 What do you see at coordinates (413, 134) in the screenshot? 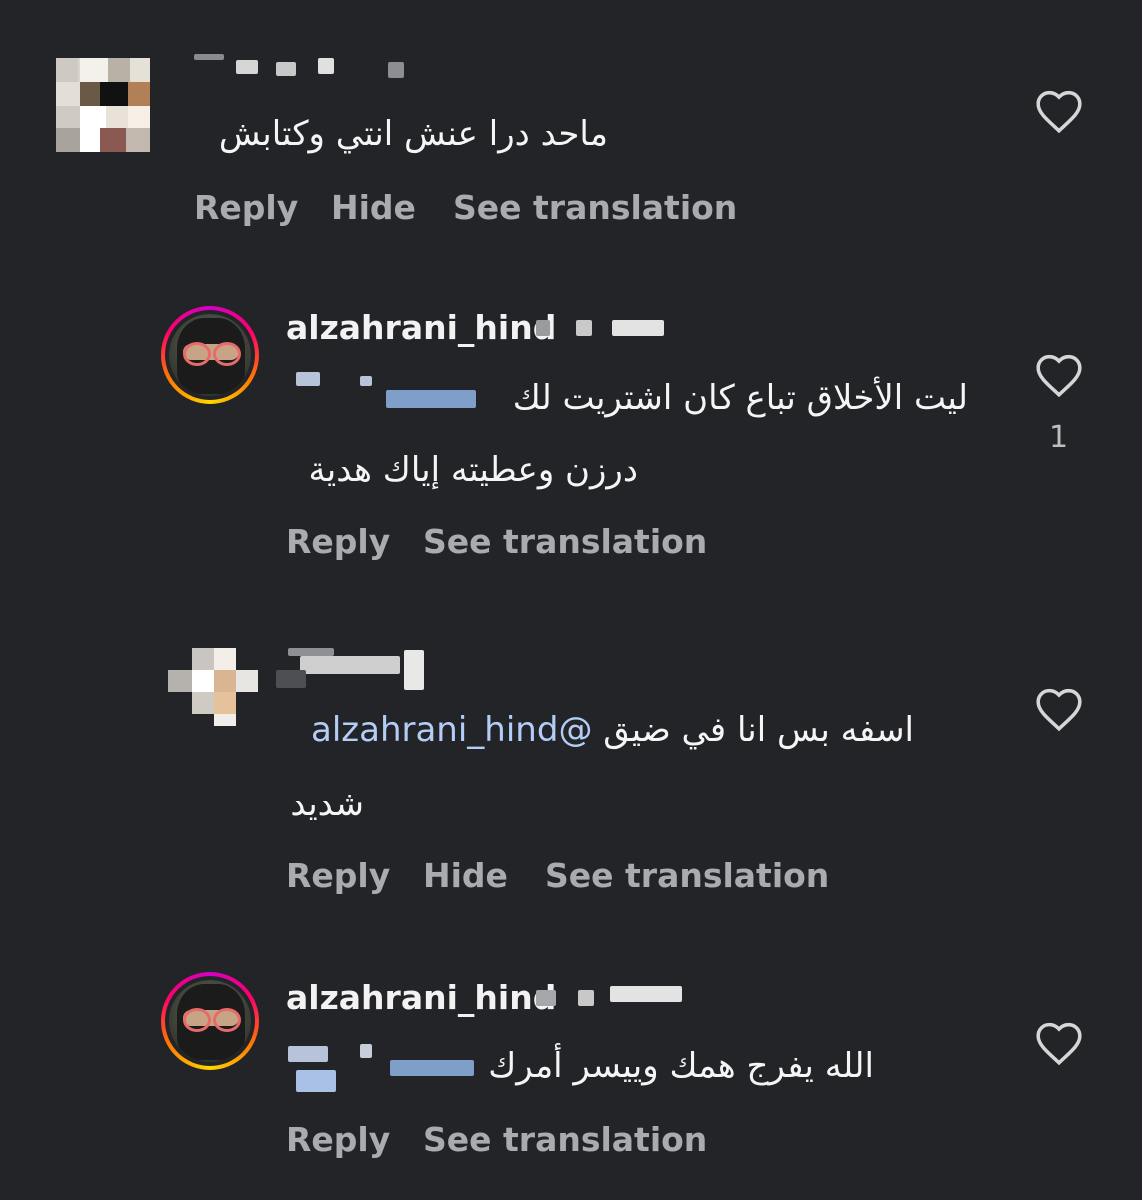
I see `comment-text: ماحد درا عنش انتي وكتابش` at bounding box center [413, 134].